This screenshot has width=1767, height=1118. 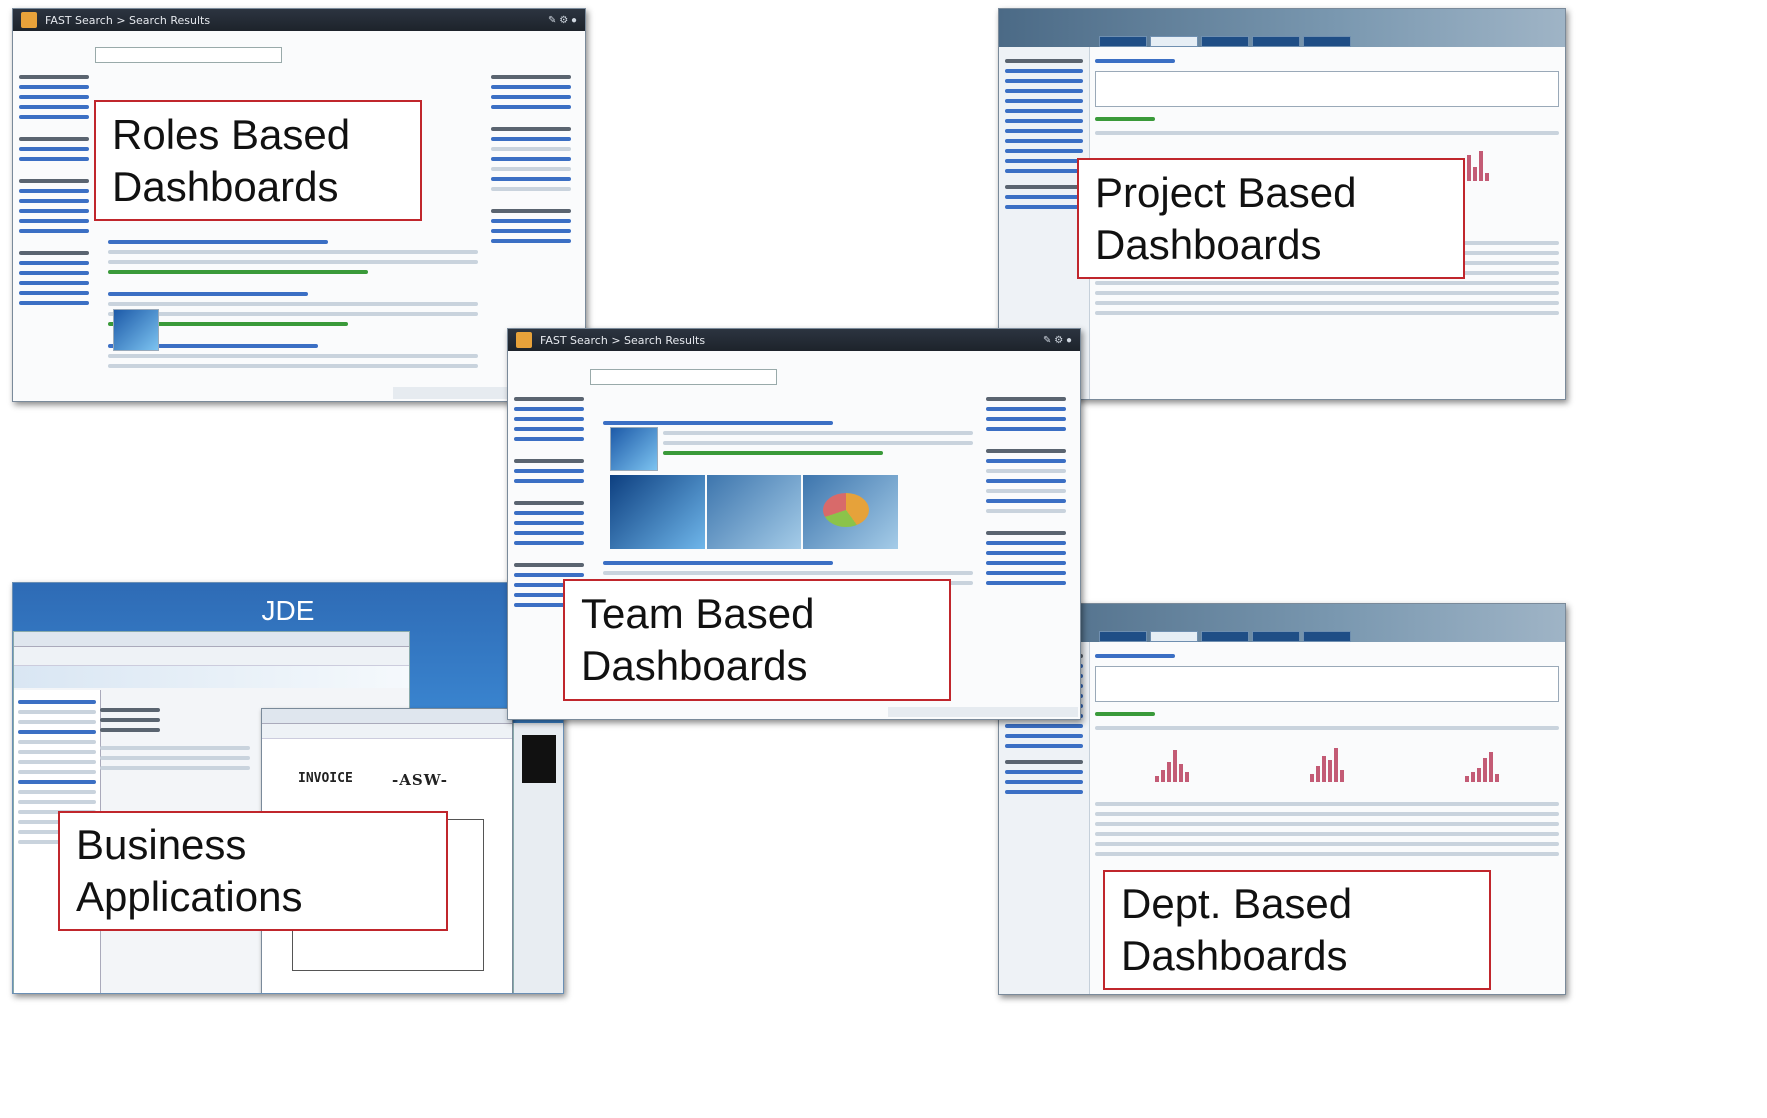 What do you see at coordinates (175, 739) in the screenshot?
I see `jde-form-fields` at bounding box center [175, 739].